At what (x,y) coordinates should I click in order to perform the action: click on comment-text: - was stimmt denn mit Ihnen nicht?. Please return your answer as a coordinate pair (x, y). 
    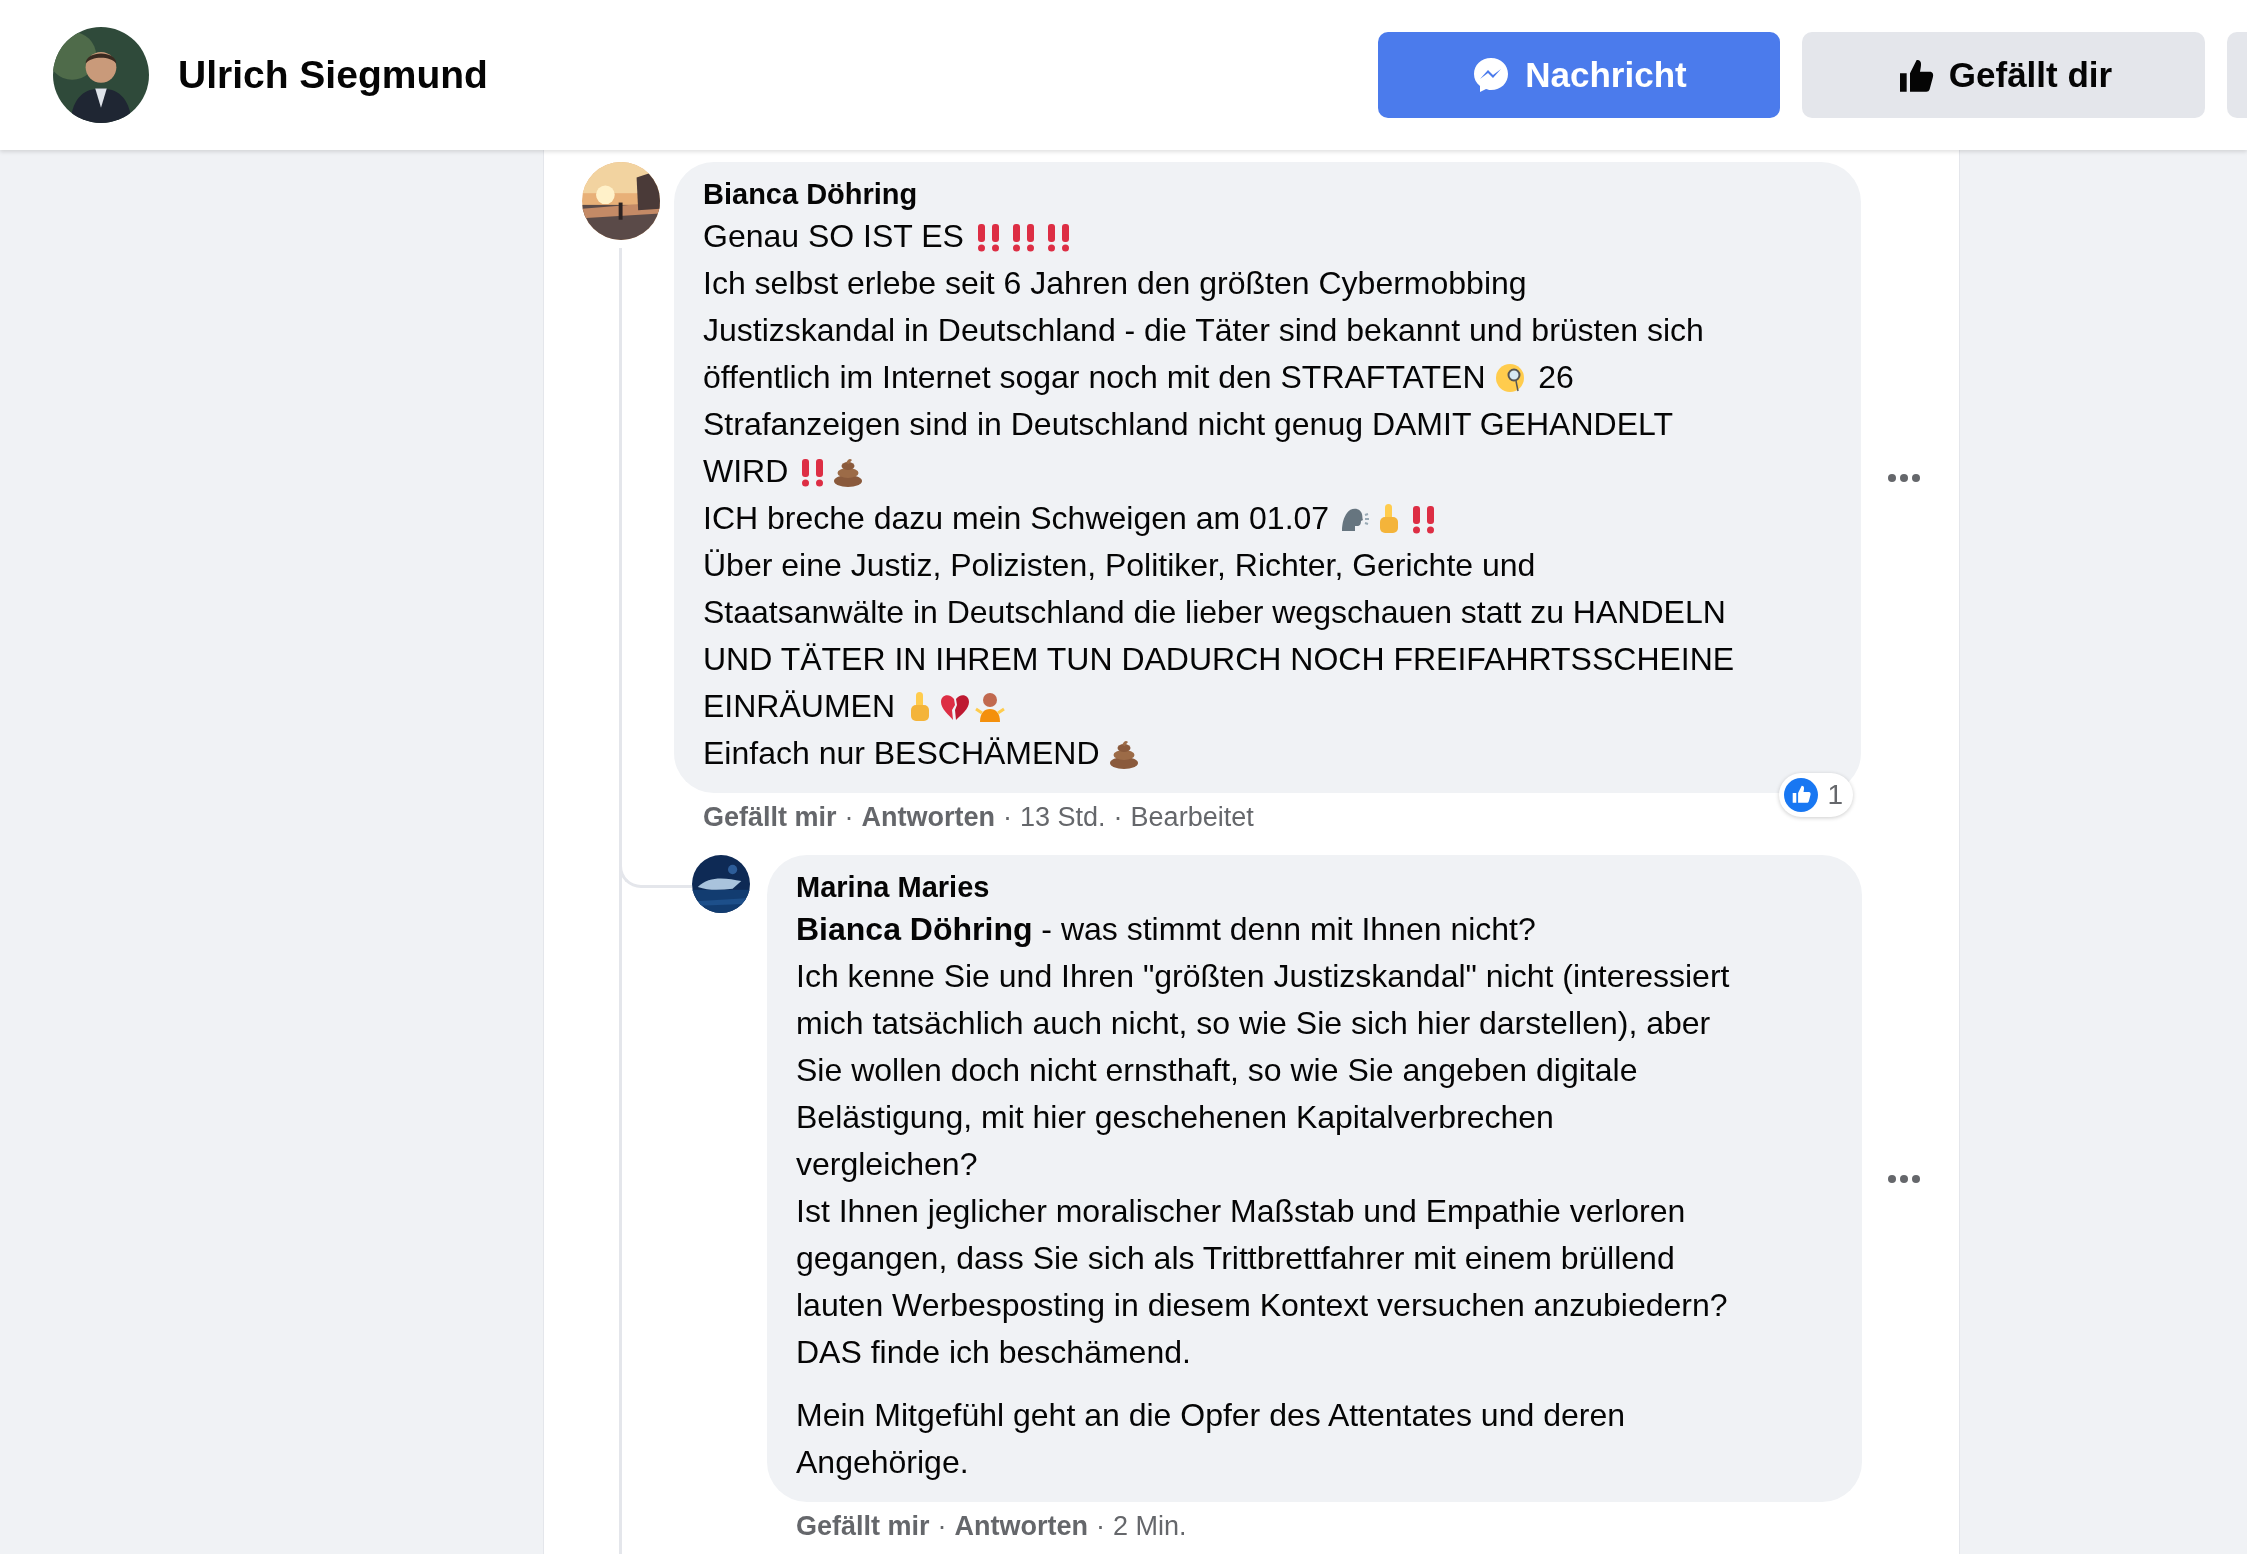
    Looking at the image, I should click on (1288, 929).